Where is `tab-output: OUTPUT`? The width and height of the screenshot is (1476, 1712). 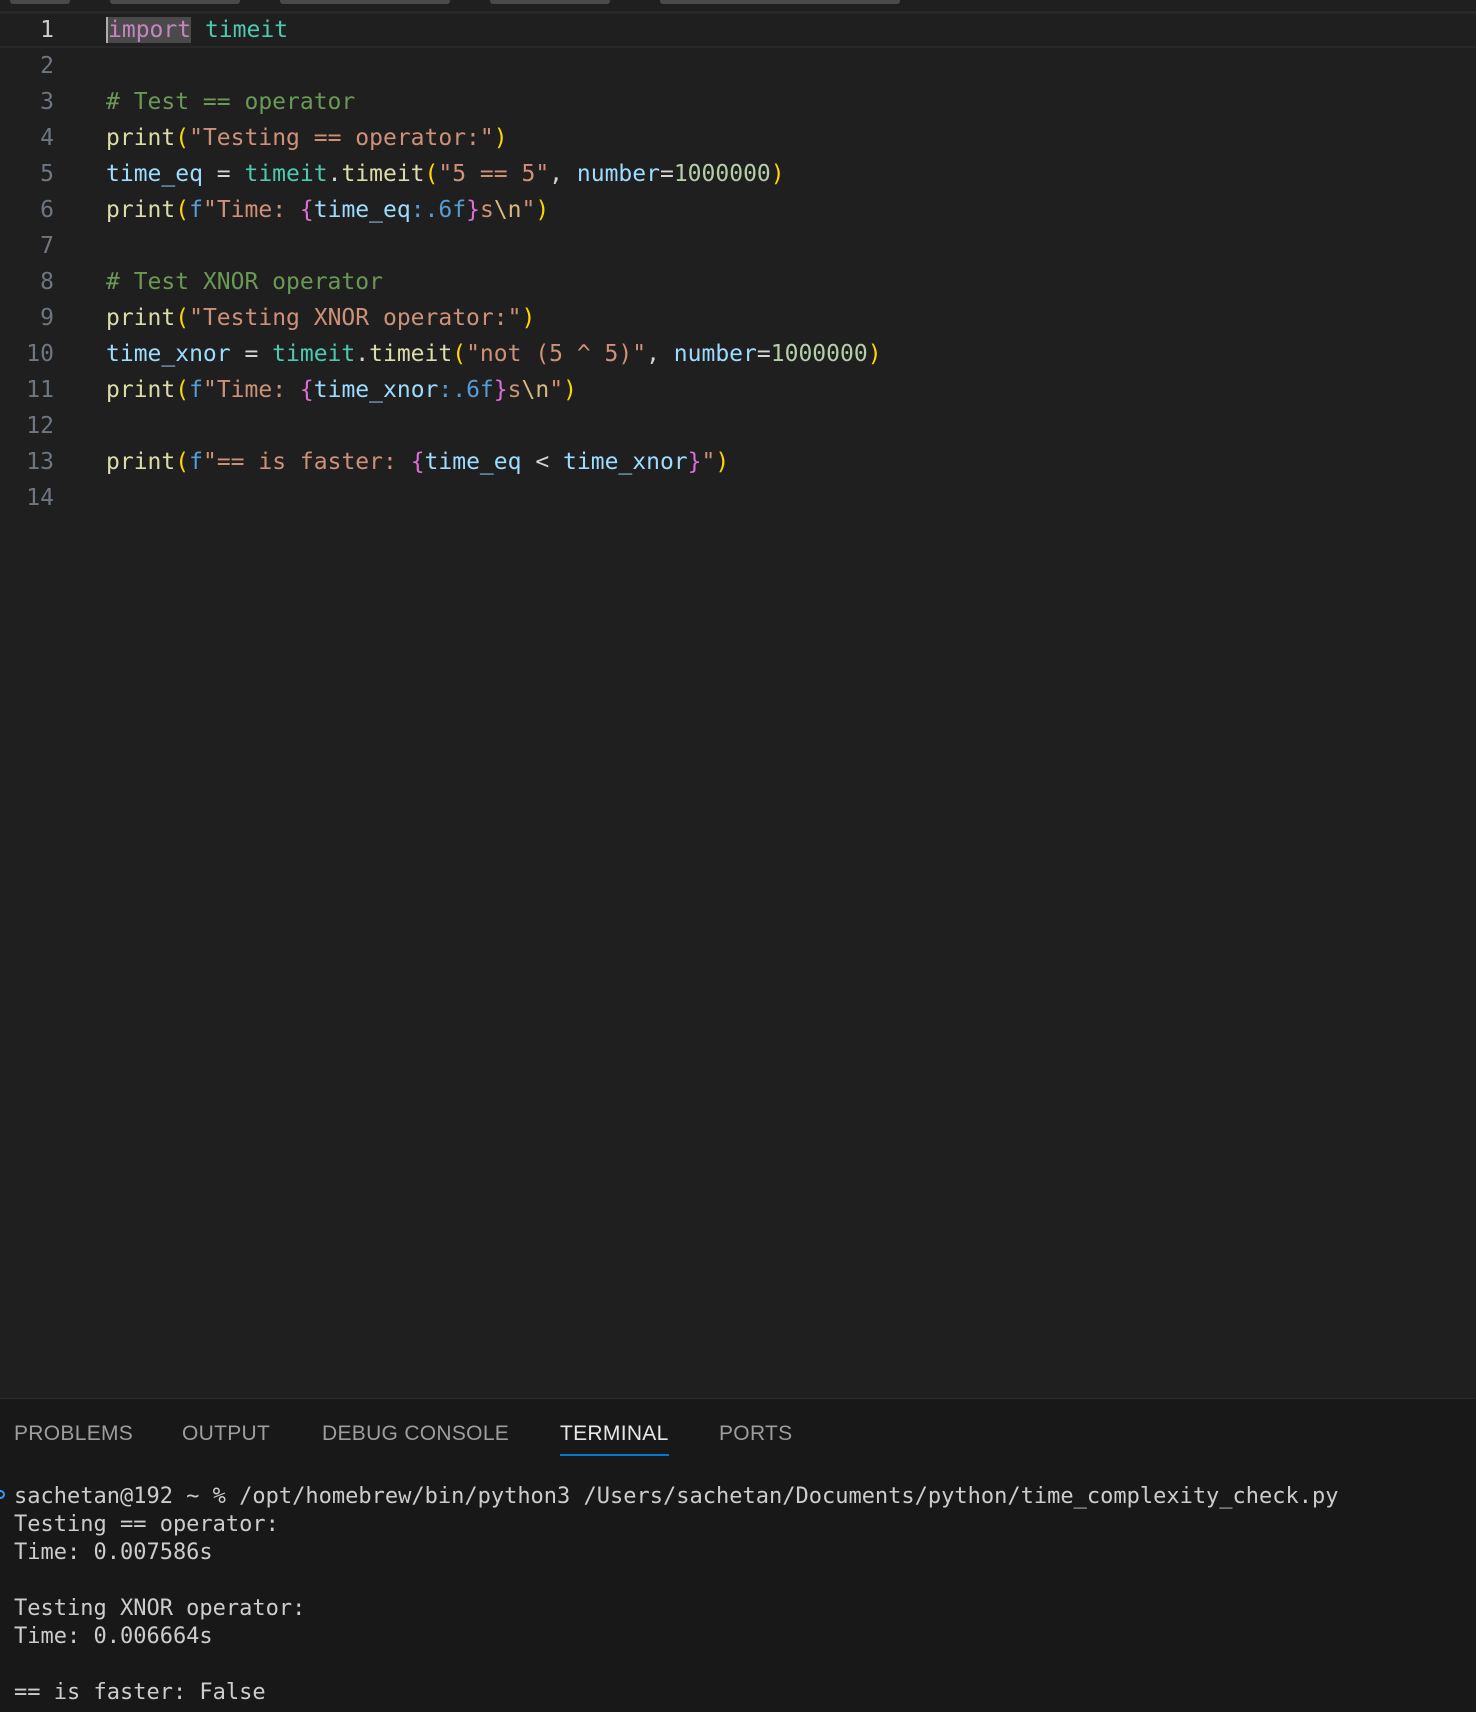 tab-output: OUTPUT is located at coordinates (226, 1434).